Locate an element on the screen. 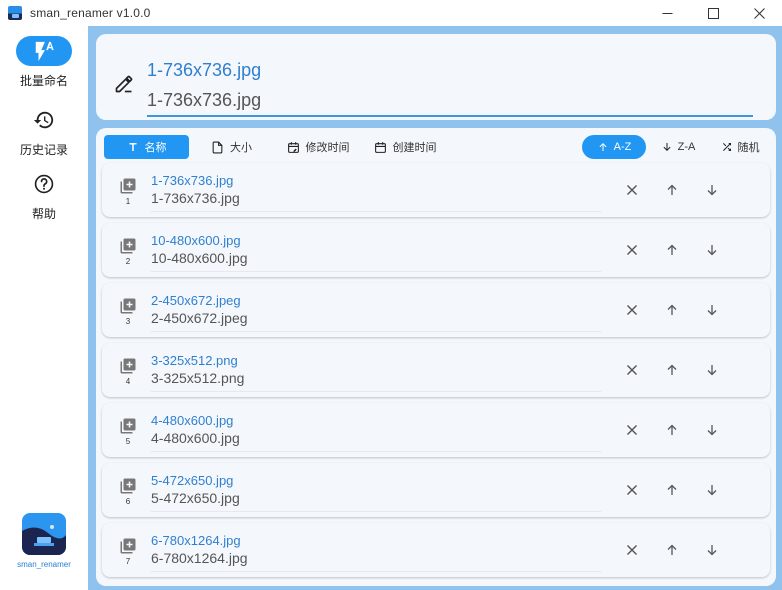 This screenshot has height=590, width=782. new-filename: 4-480x600.jpg is located at coordinates (192, 420).